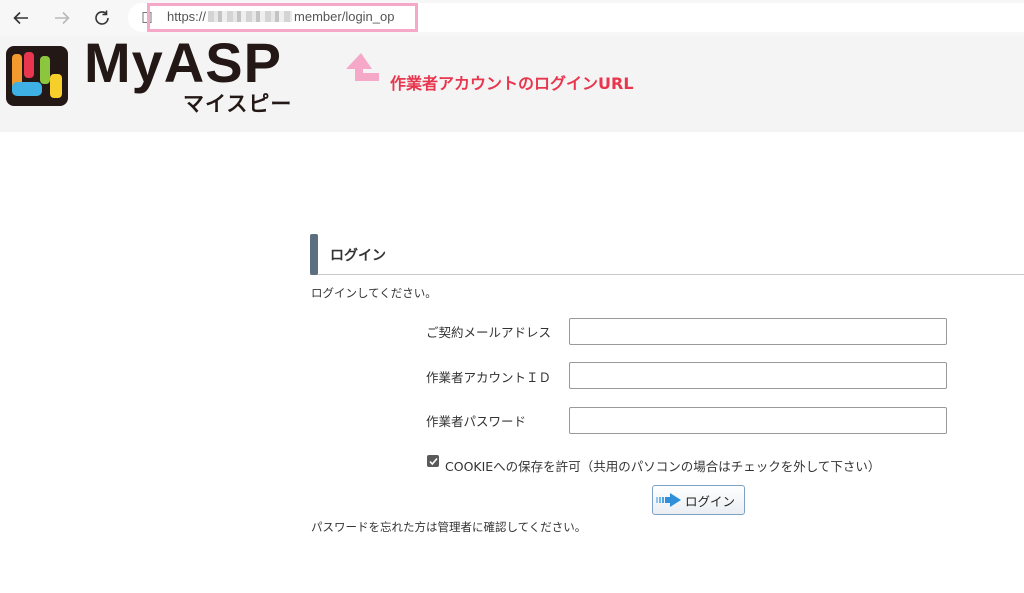 This screenshot has width=1024, height=593. Describe the element at coordinates (476, 421) in the screenshot. I see `password-label: 作業者パスワード` at that location.